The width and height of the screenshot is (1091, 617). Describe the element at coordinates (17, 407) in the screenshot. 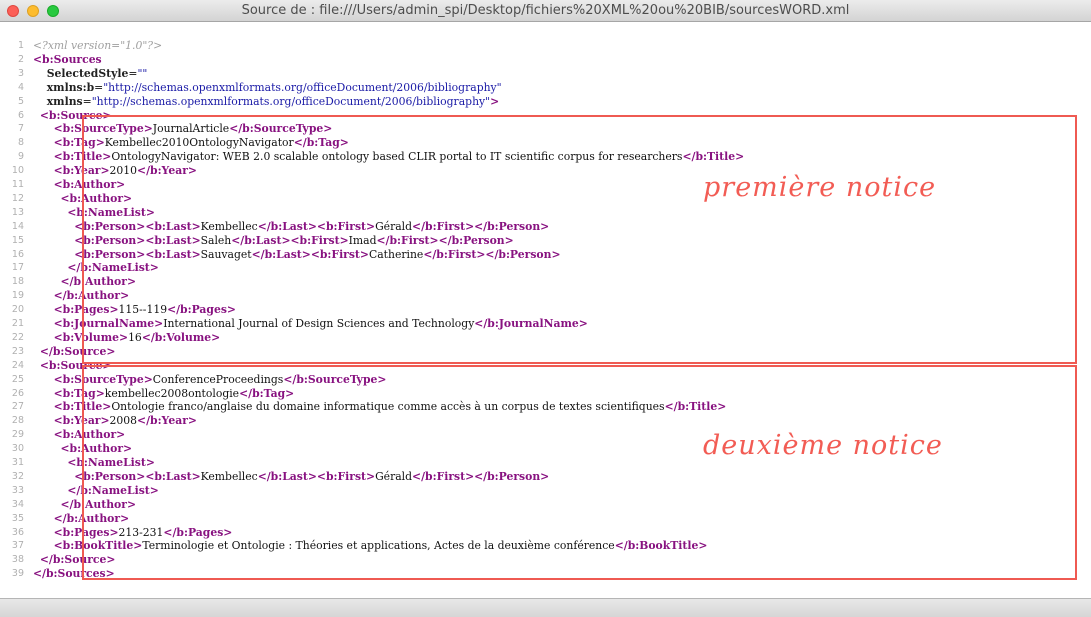

I see `line-number: 27` at that location.